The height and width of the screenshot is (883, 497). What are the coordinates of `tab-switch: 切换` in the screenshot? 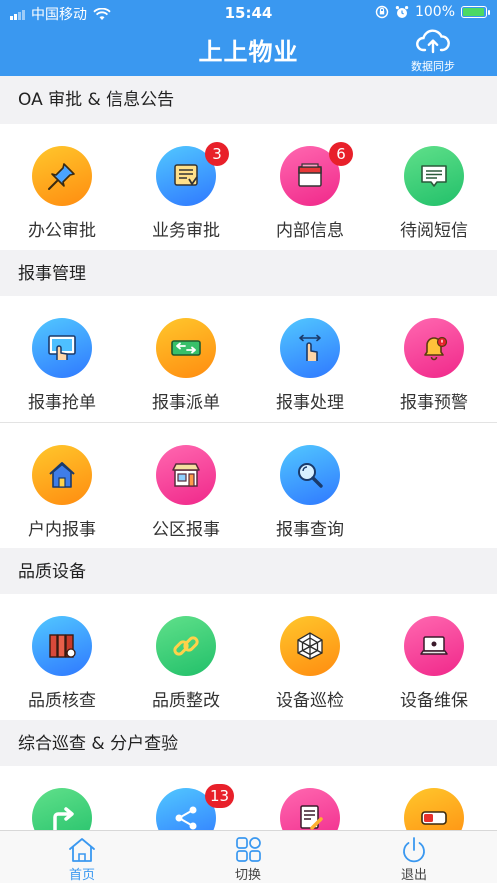 It's located at (248, 857).